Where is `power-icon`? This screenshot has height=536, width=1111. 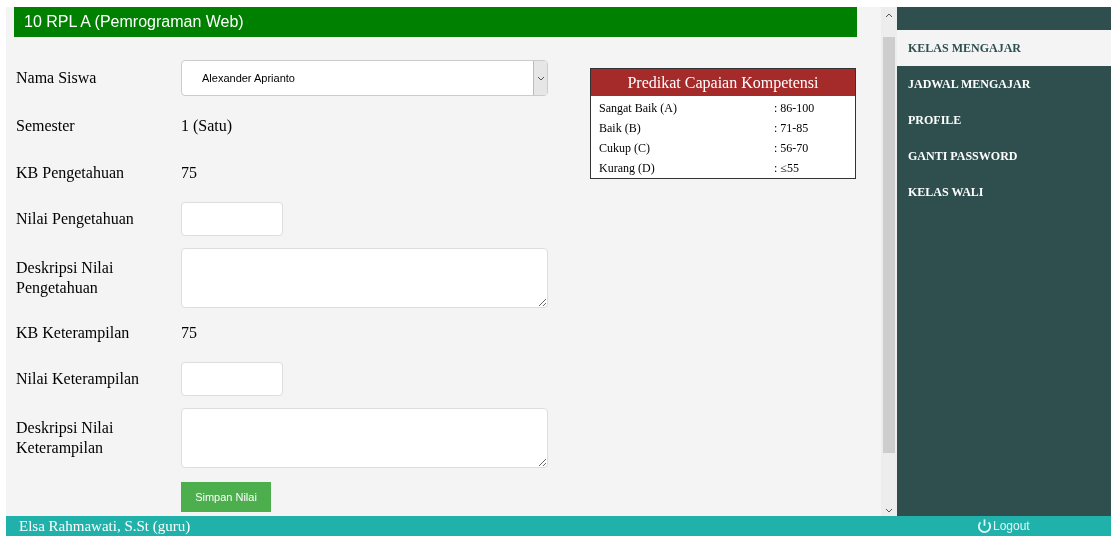
power-icon is located at coordinates (984, 526).